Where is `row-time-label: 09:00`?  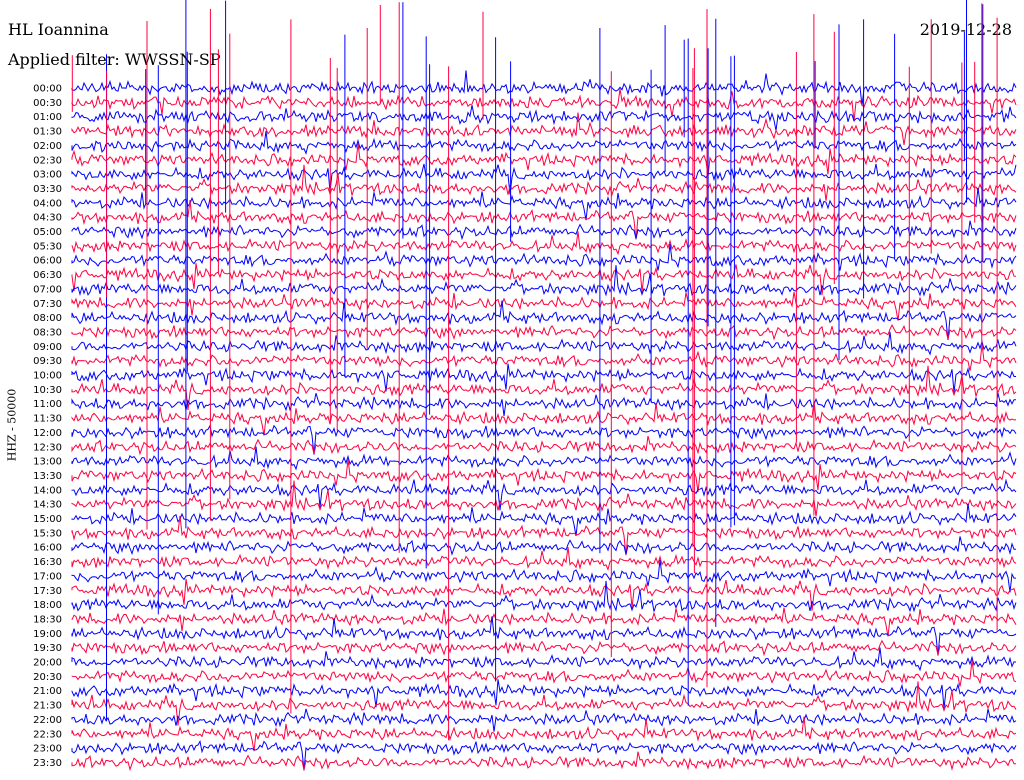
row-time-label: 09:00 is located at coordinates (47, 347).